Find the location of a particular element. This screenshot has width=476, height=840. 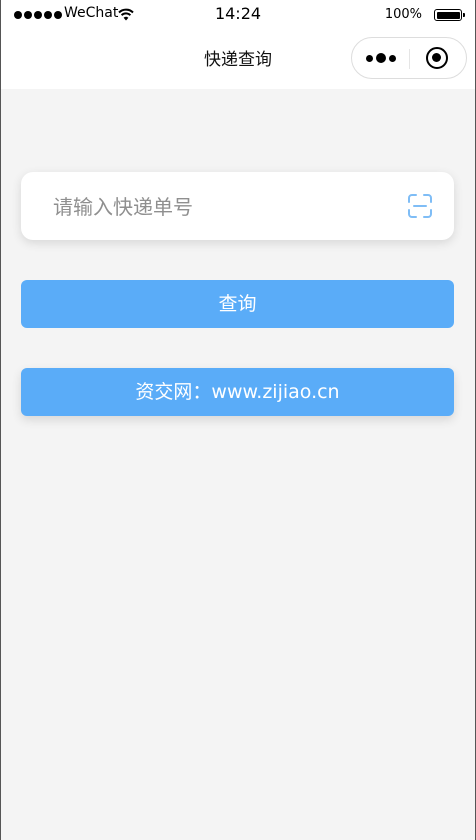

query-button: 查询 is located at coordinates (237, 304).